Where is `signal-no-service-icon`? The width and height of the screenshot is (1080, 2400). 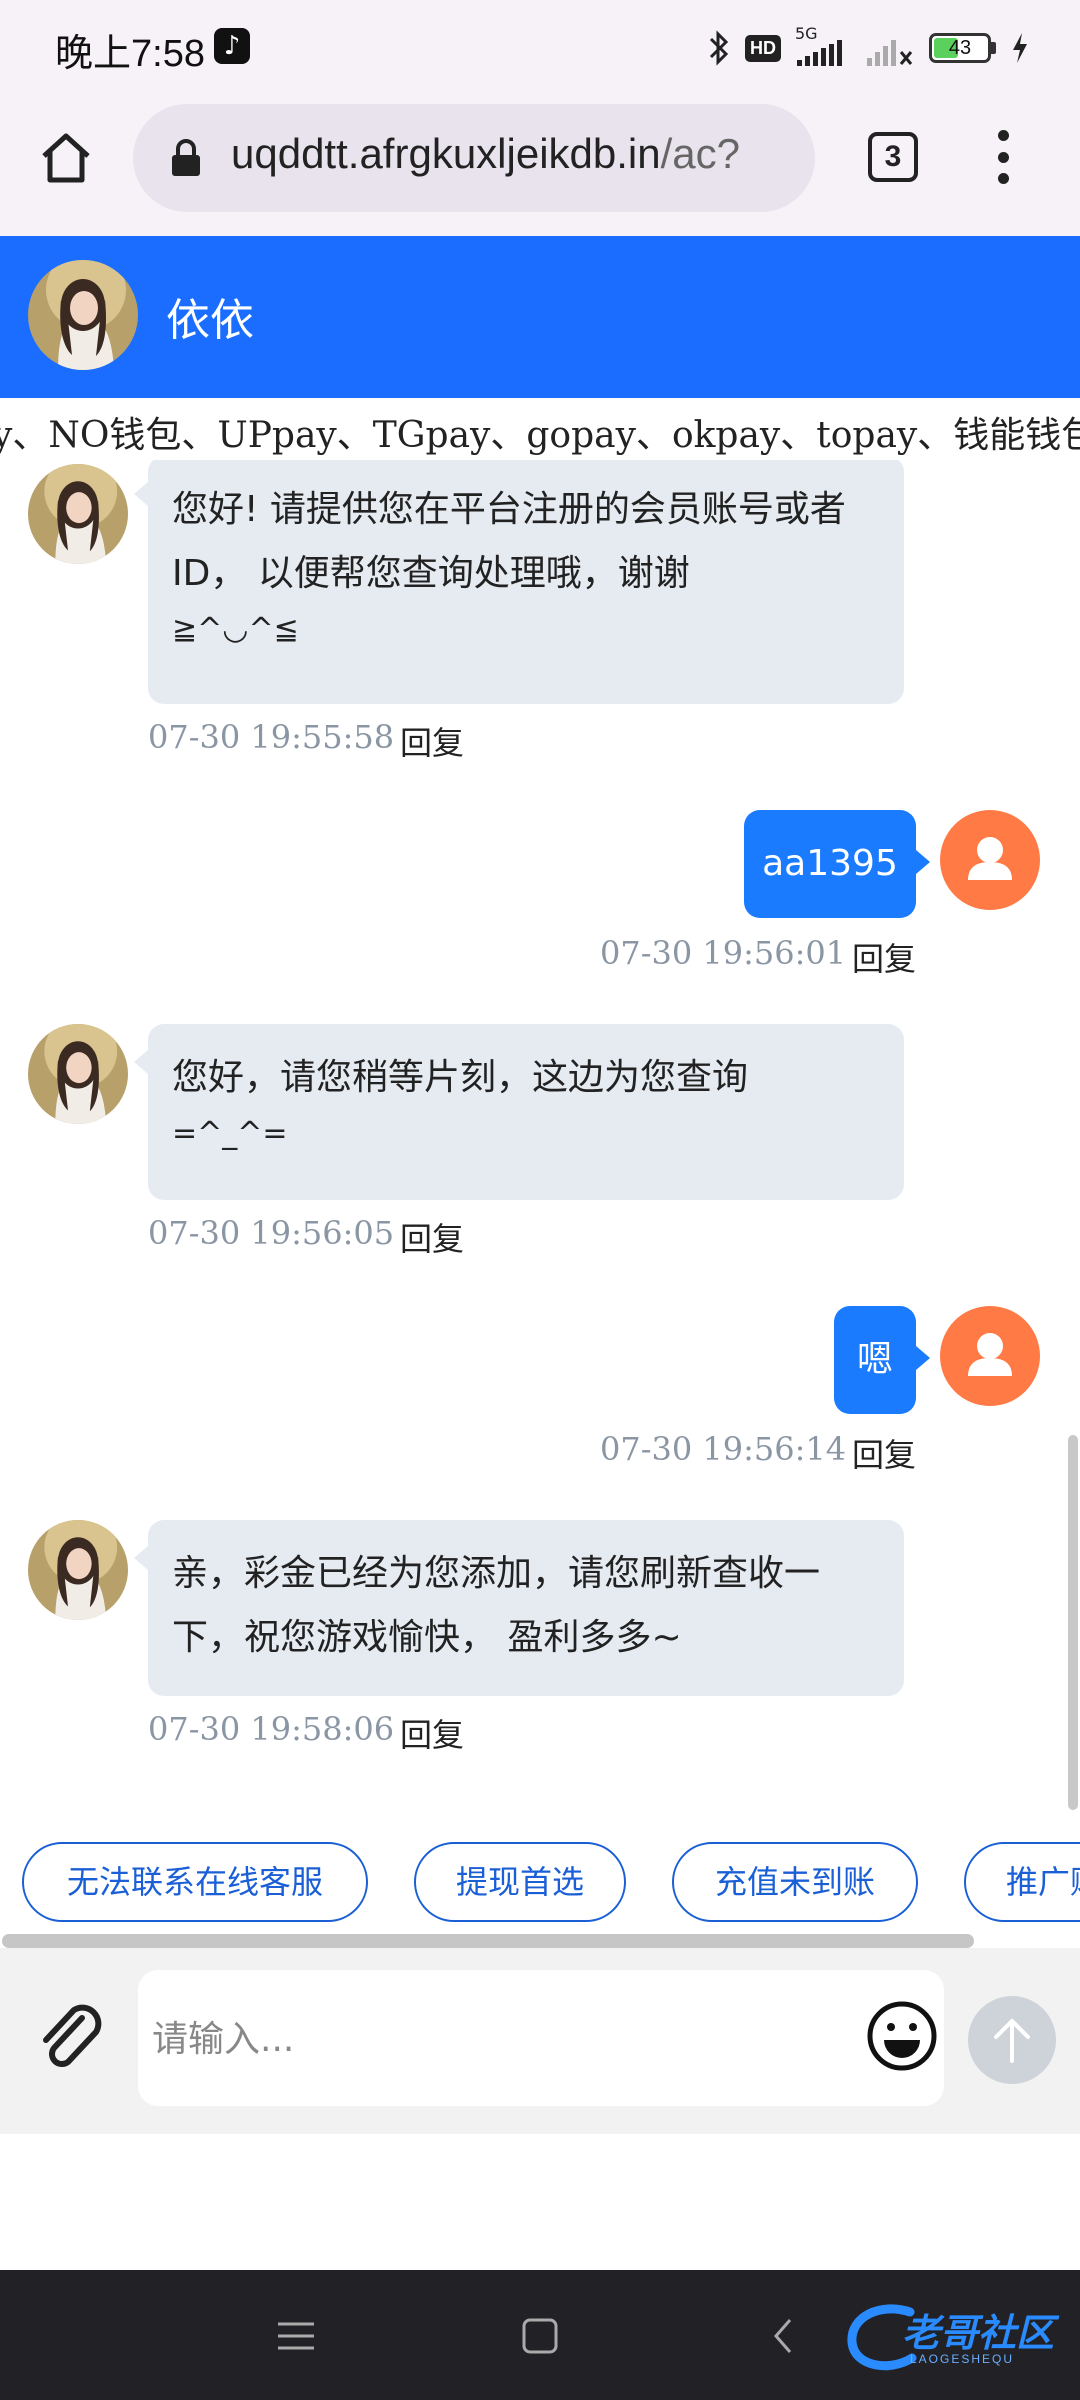
signal-no-service-icon is located at coordinates (890, 53).